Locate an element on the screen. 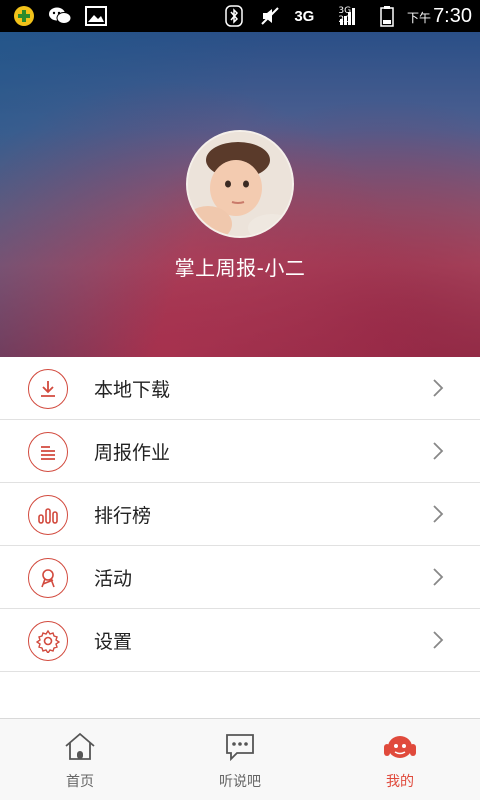  status-bar-left is located at coordinates (60, 16).